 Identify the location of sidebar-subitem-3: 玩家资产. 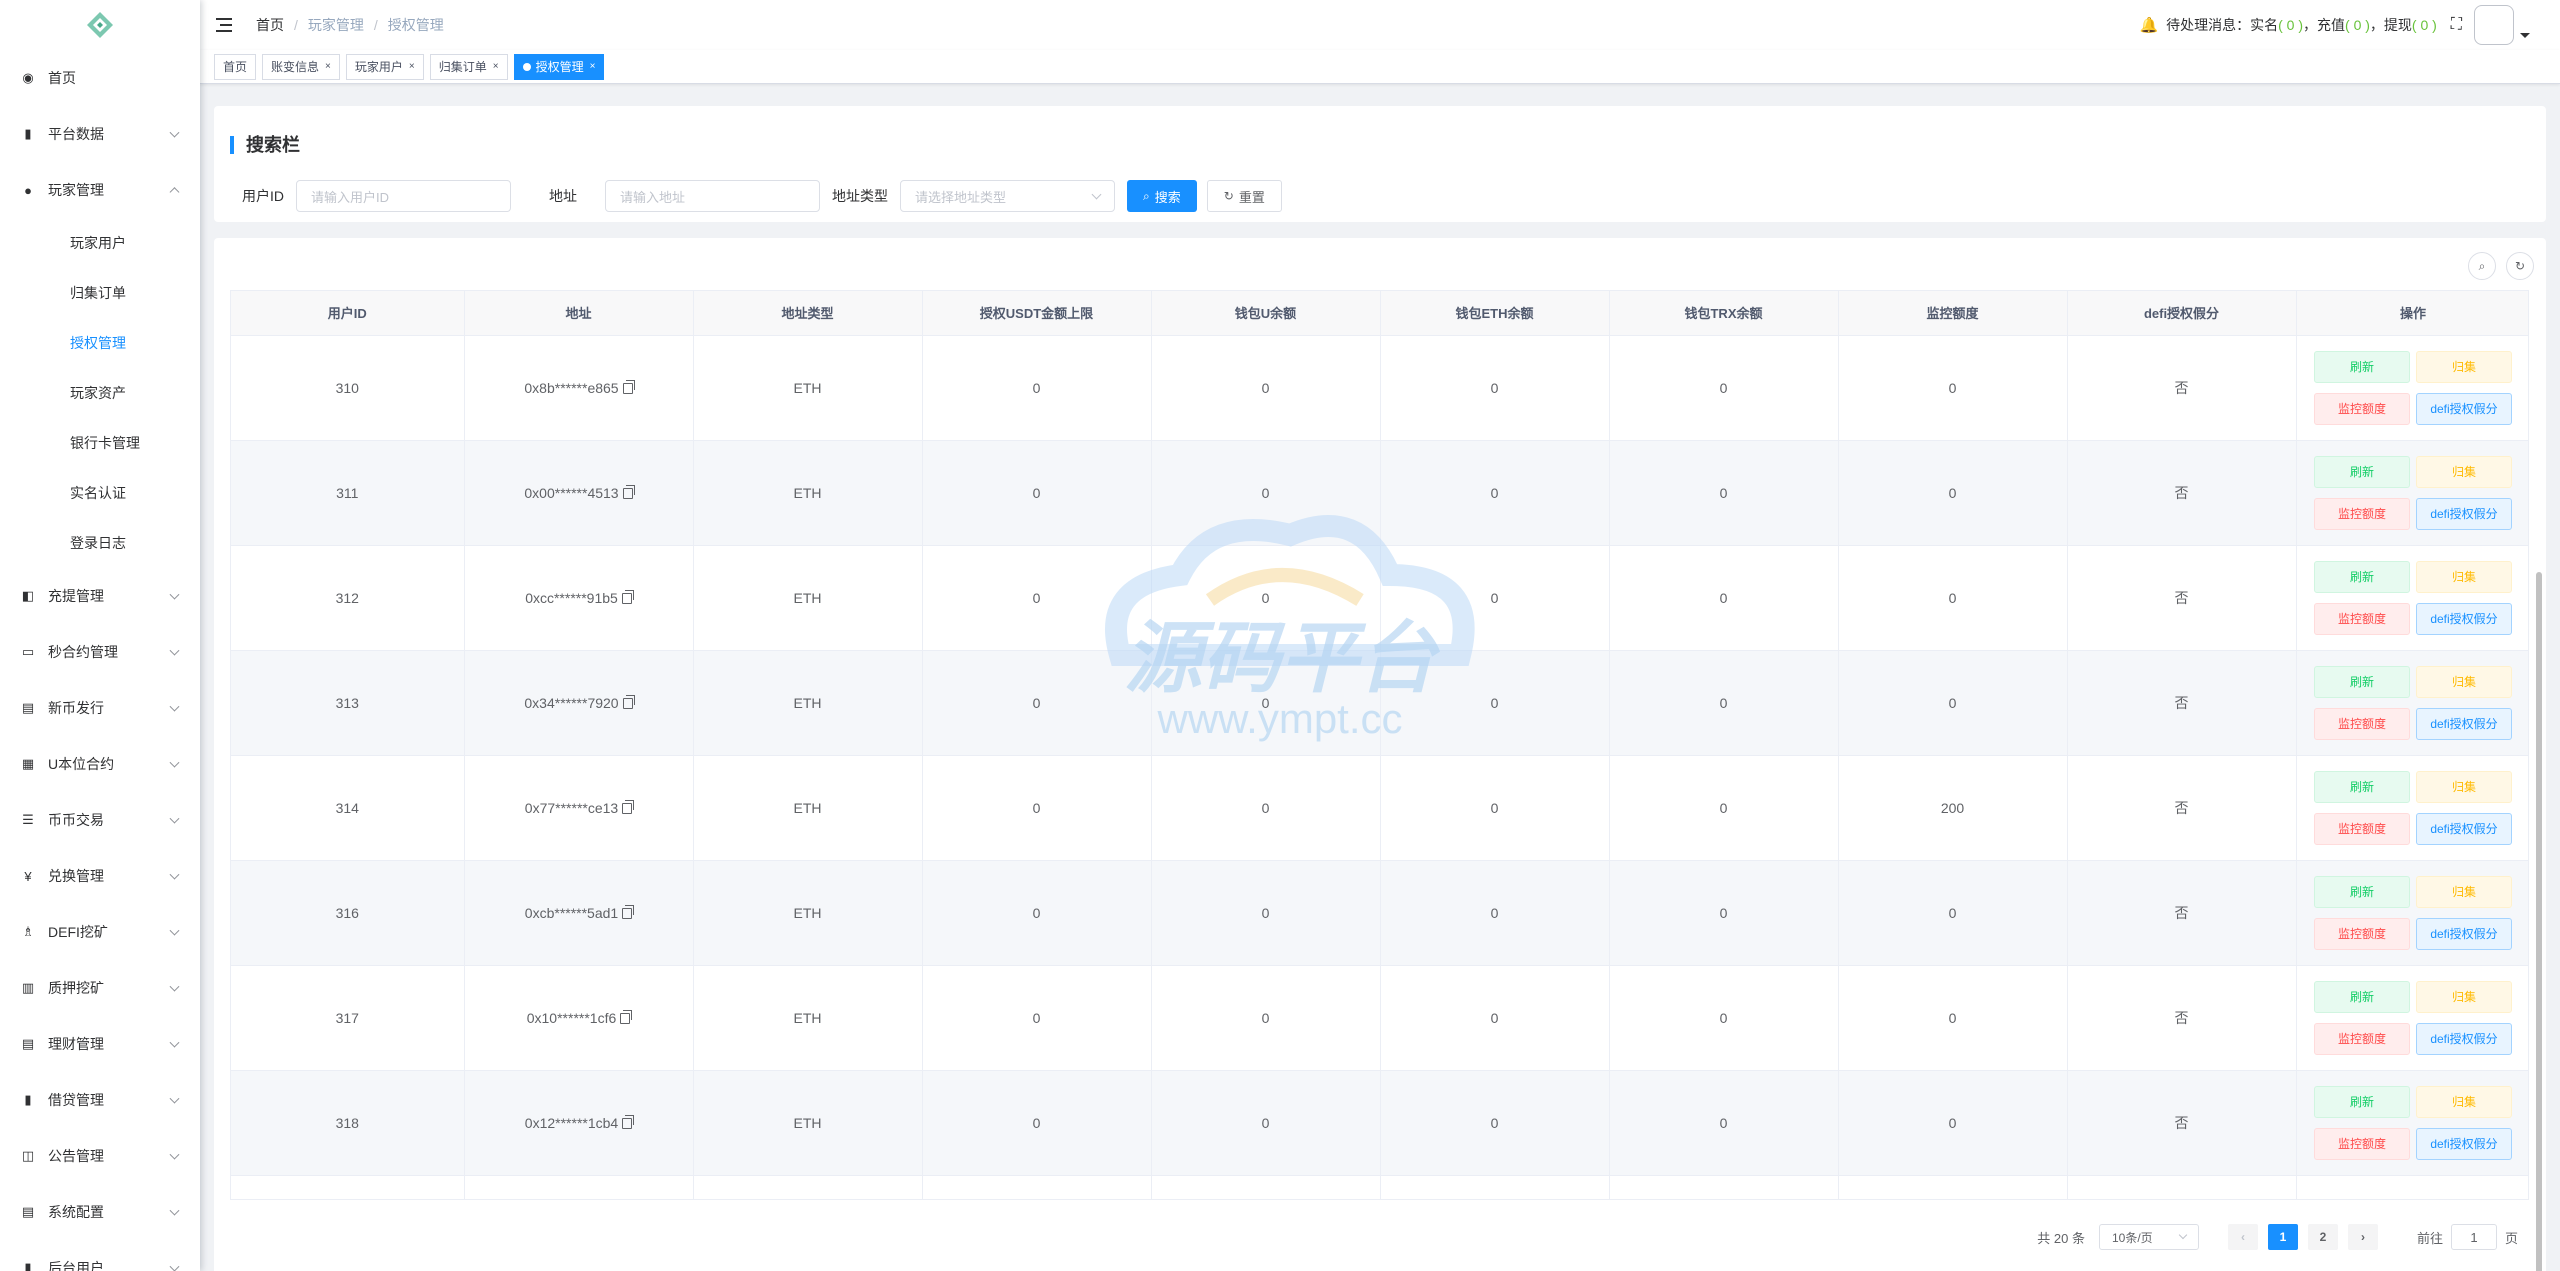
(100, 393).